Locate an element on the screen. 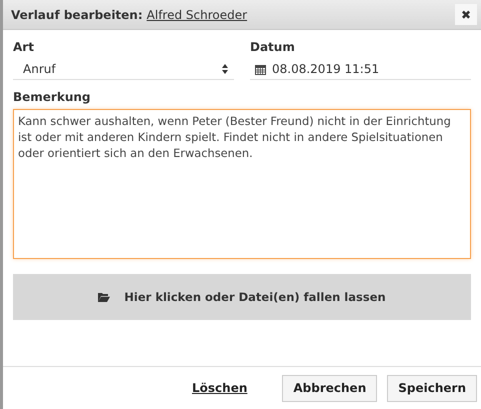  dialog-button: Abbrechen is located at coordinates (330, 388).